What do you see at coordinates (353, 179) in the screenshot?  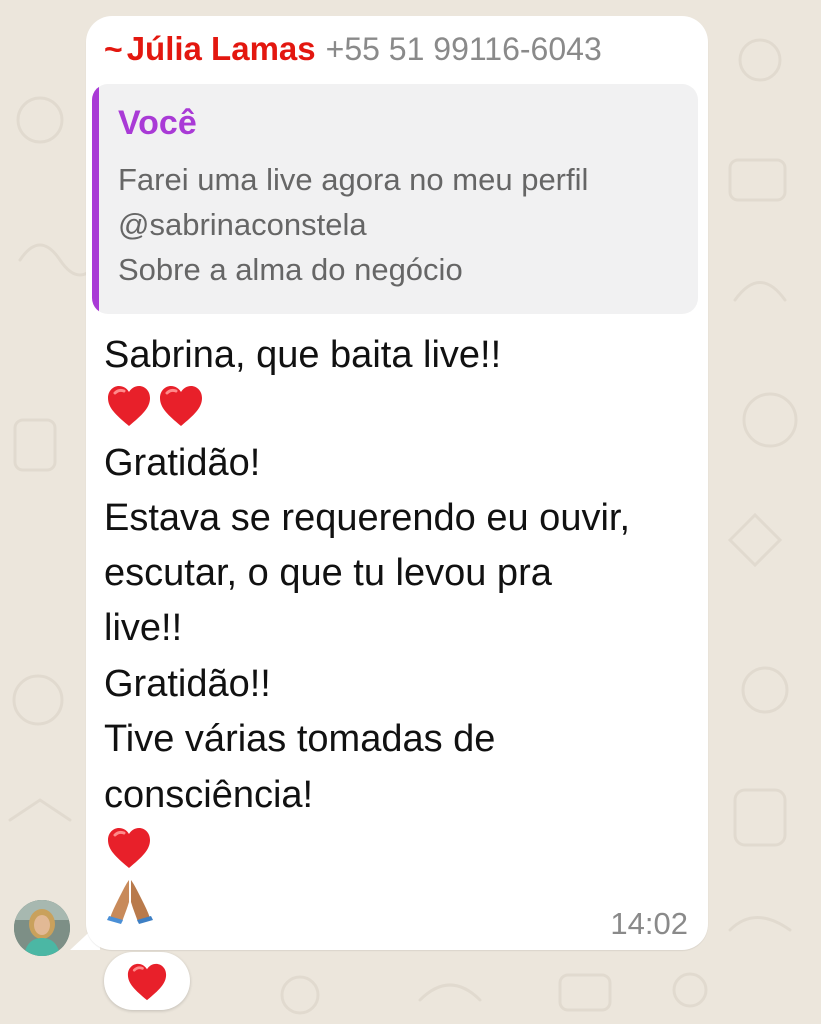 I see `quote-line-1: Farei uma live agora no meu perfil` at bounding box center [353, 179].